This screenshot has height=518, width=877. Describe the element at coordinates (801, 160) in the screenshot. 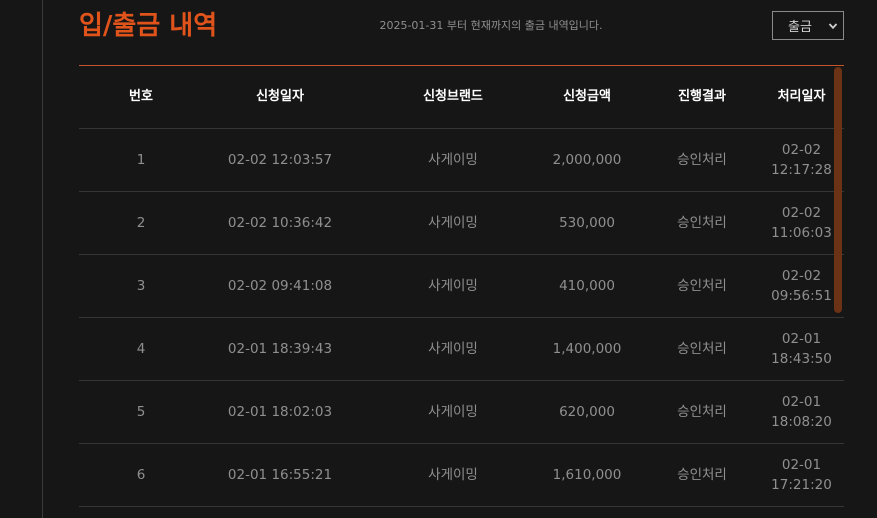

I see `row-processed: 02-02 12:17:28` at that location.